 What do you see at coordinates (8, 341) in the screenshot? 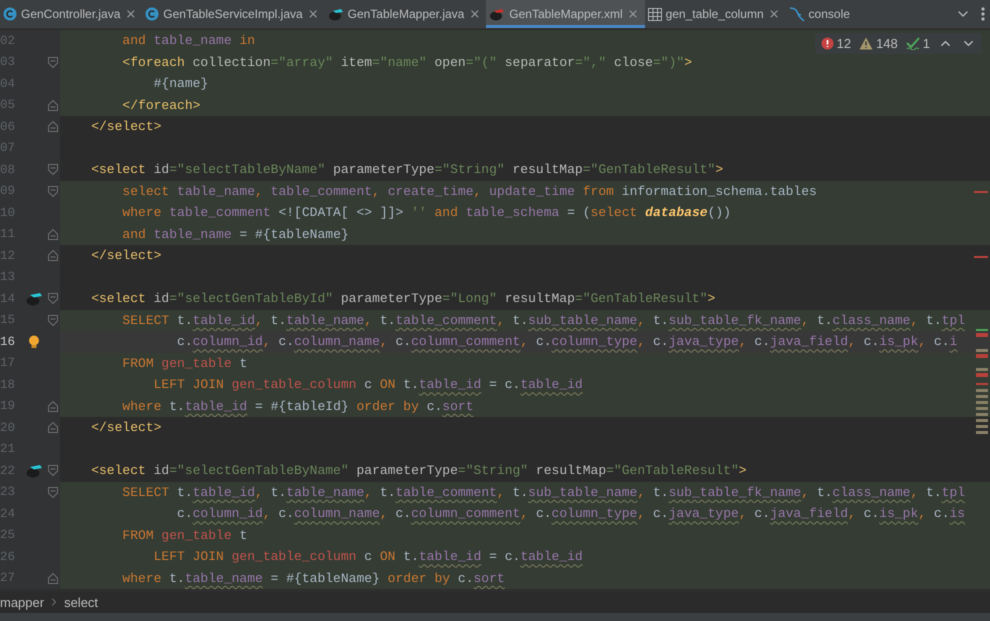
I see `line-number: 16` at bounding box center [8, 341].